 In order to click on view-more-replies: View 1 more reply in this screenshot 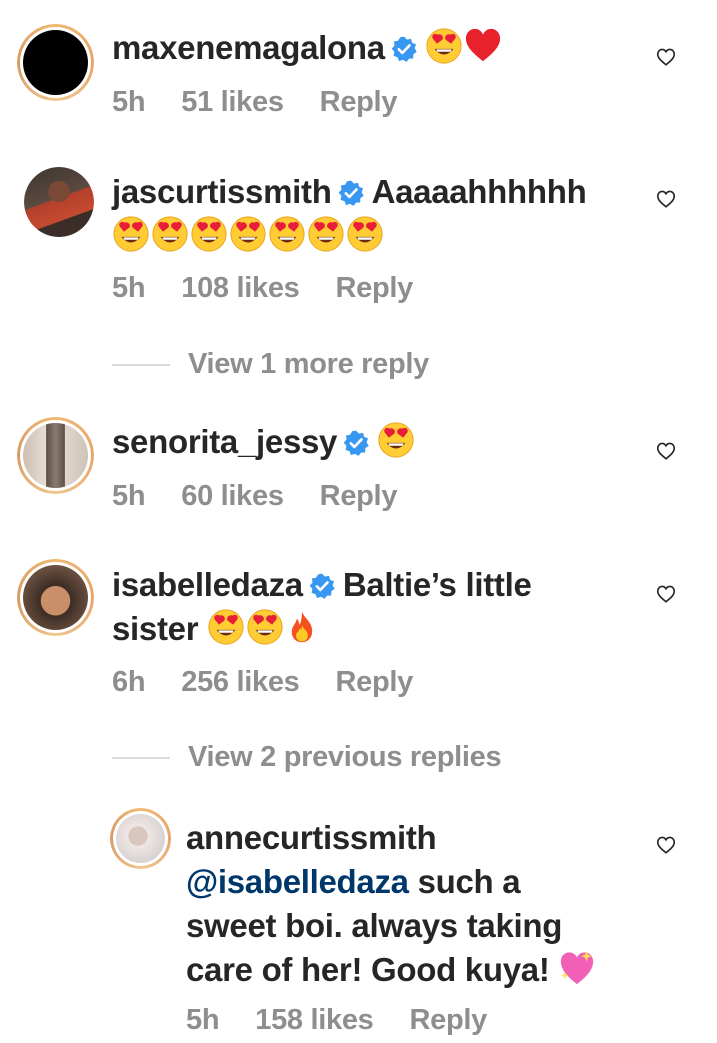, I will do `click(270, 364)`.